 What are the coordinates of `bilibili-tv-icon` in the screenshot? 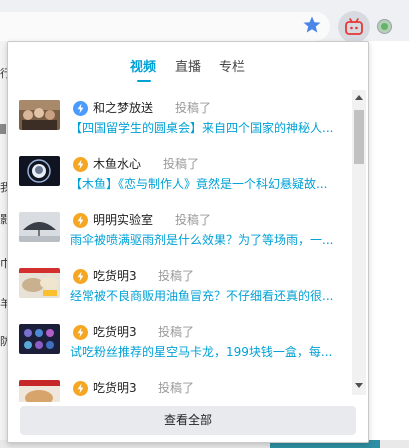 It's located at (354, 27).